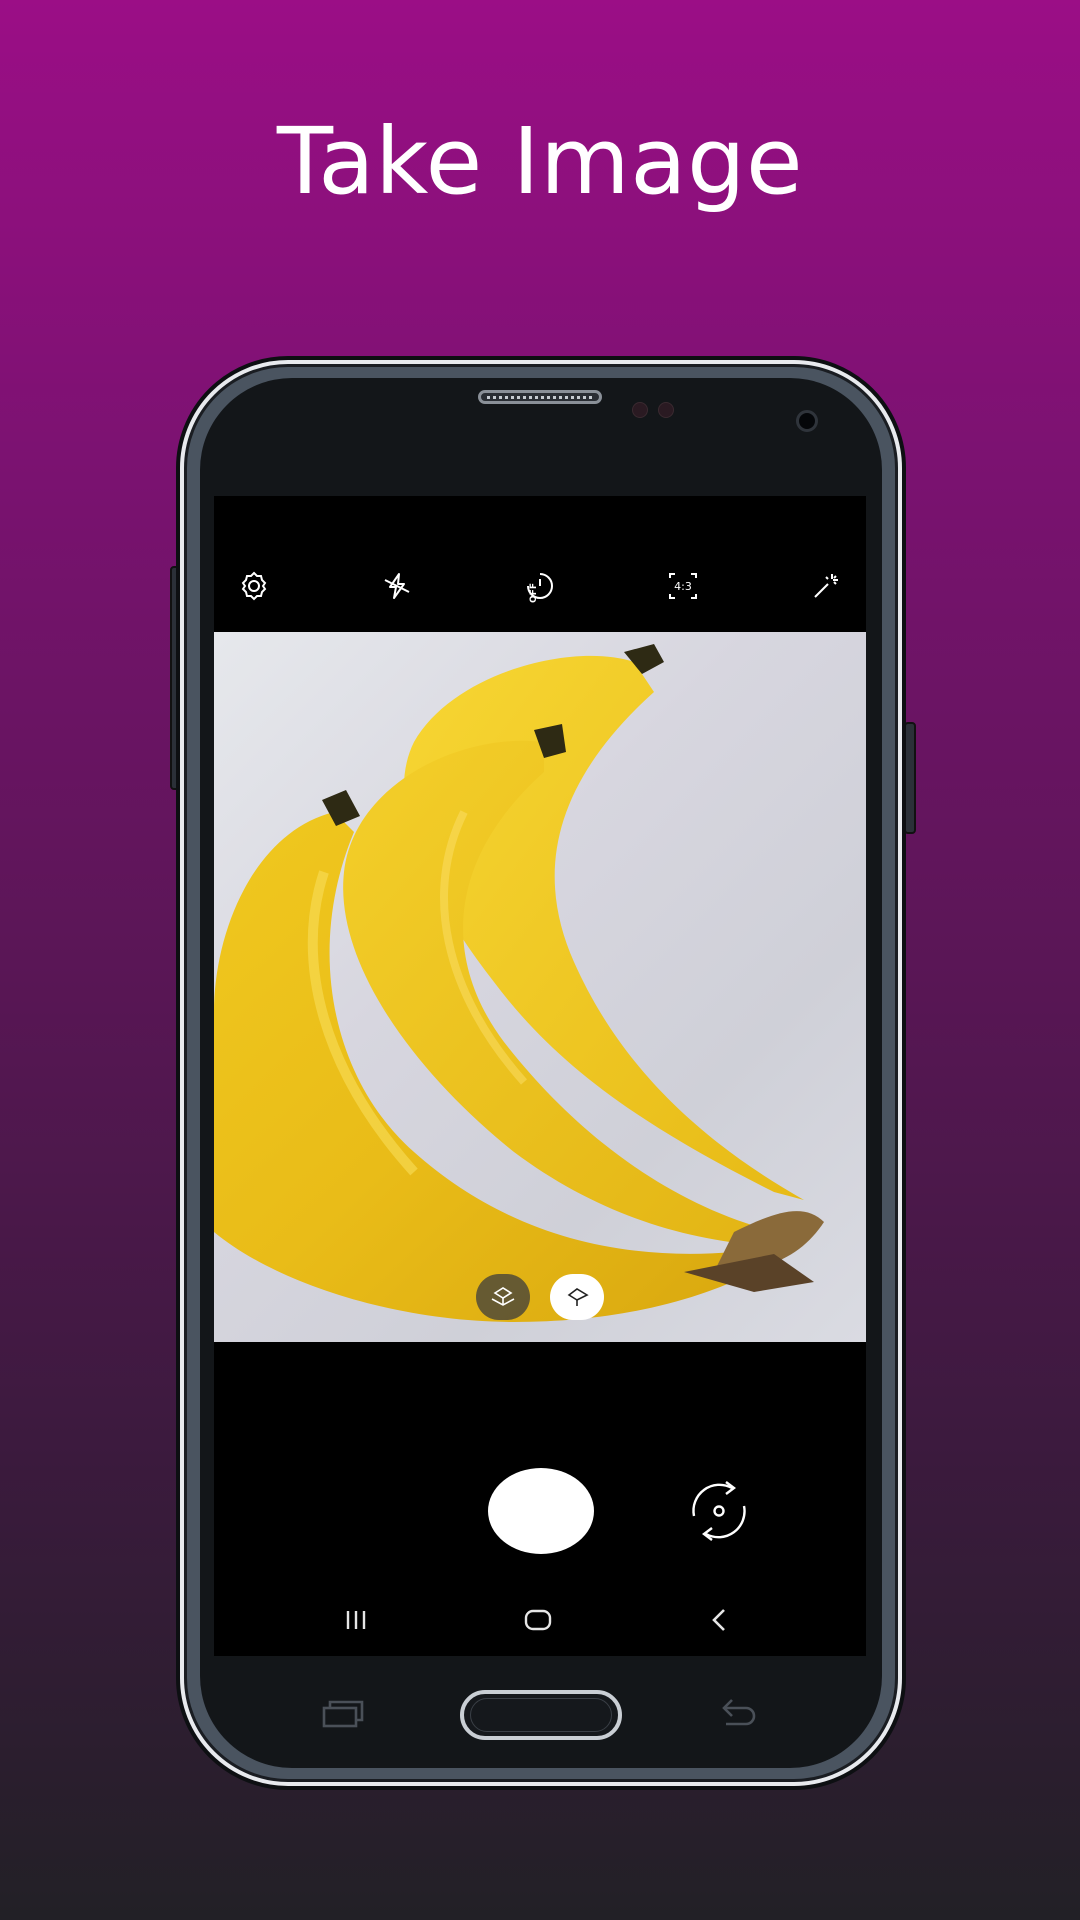 The image size is (1080, 1920). Describe the element at coordinates (826, 586) in the screenshot. I see `effects-icon` at that location.